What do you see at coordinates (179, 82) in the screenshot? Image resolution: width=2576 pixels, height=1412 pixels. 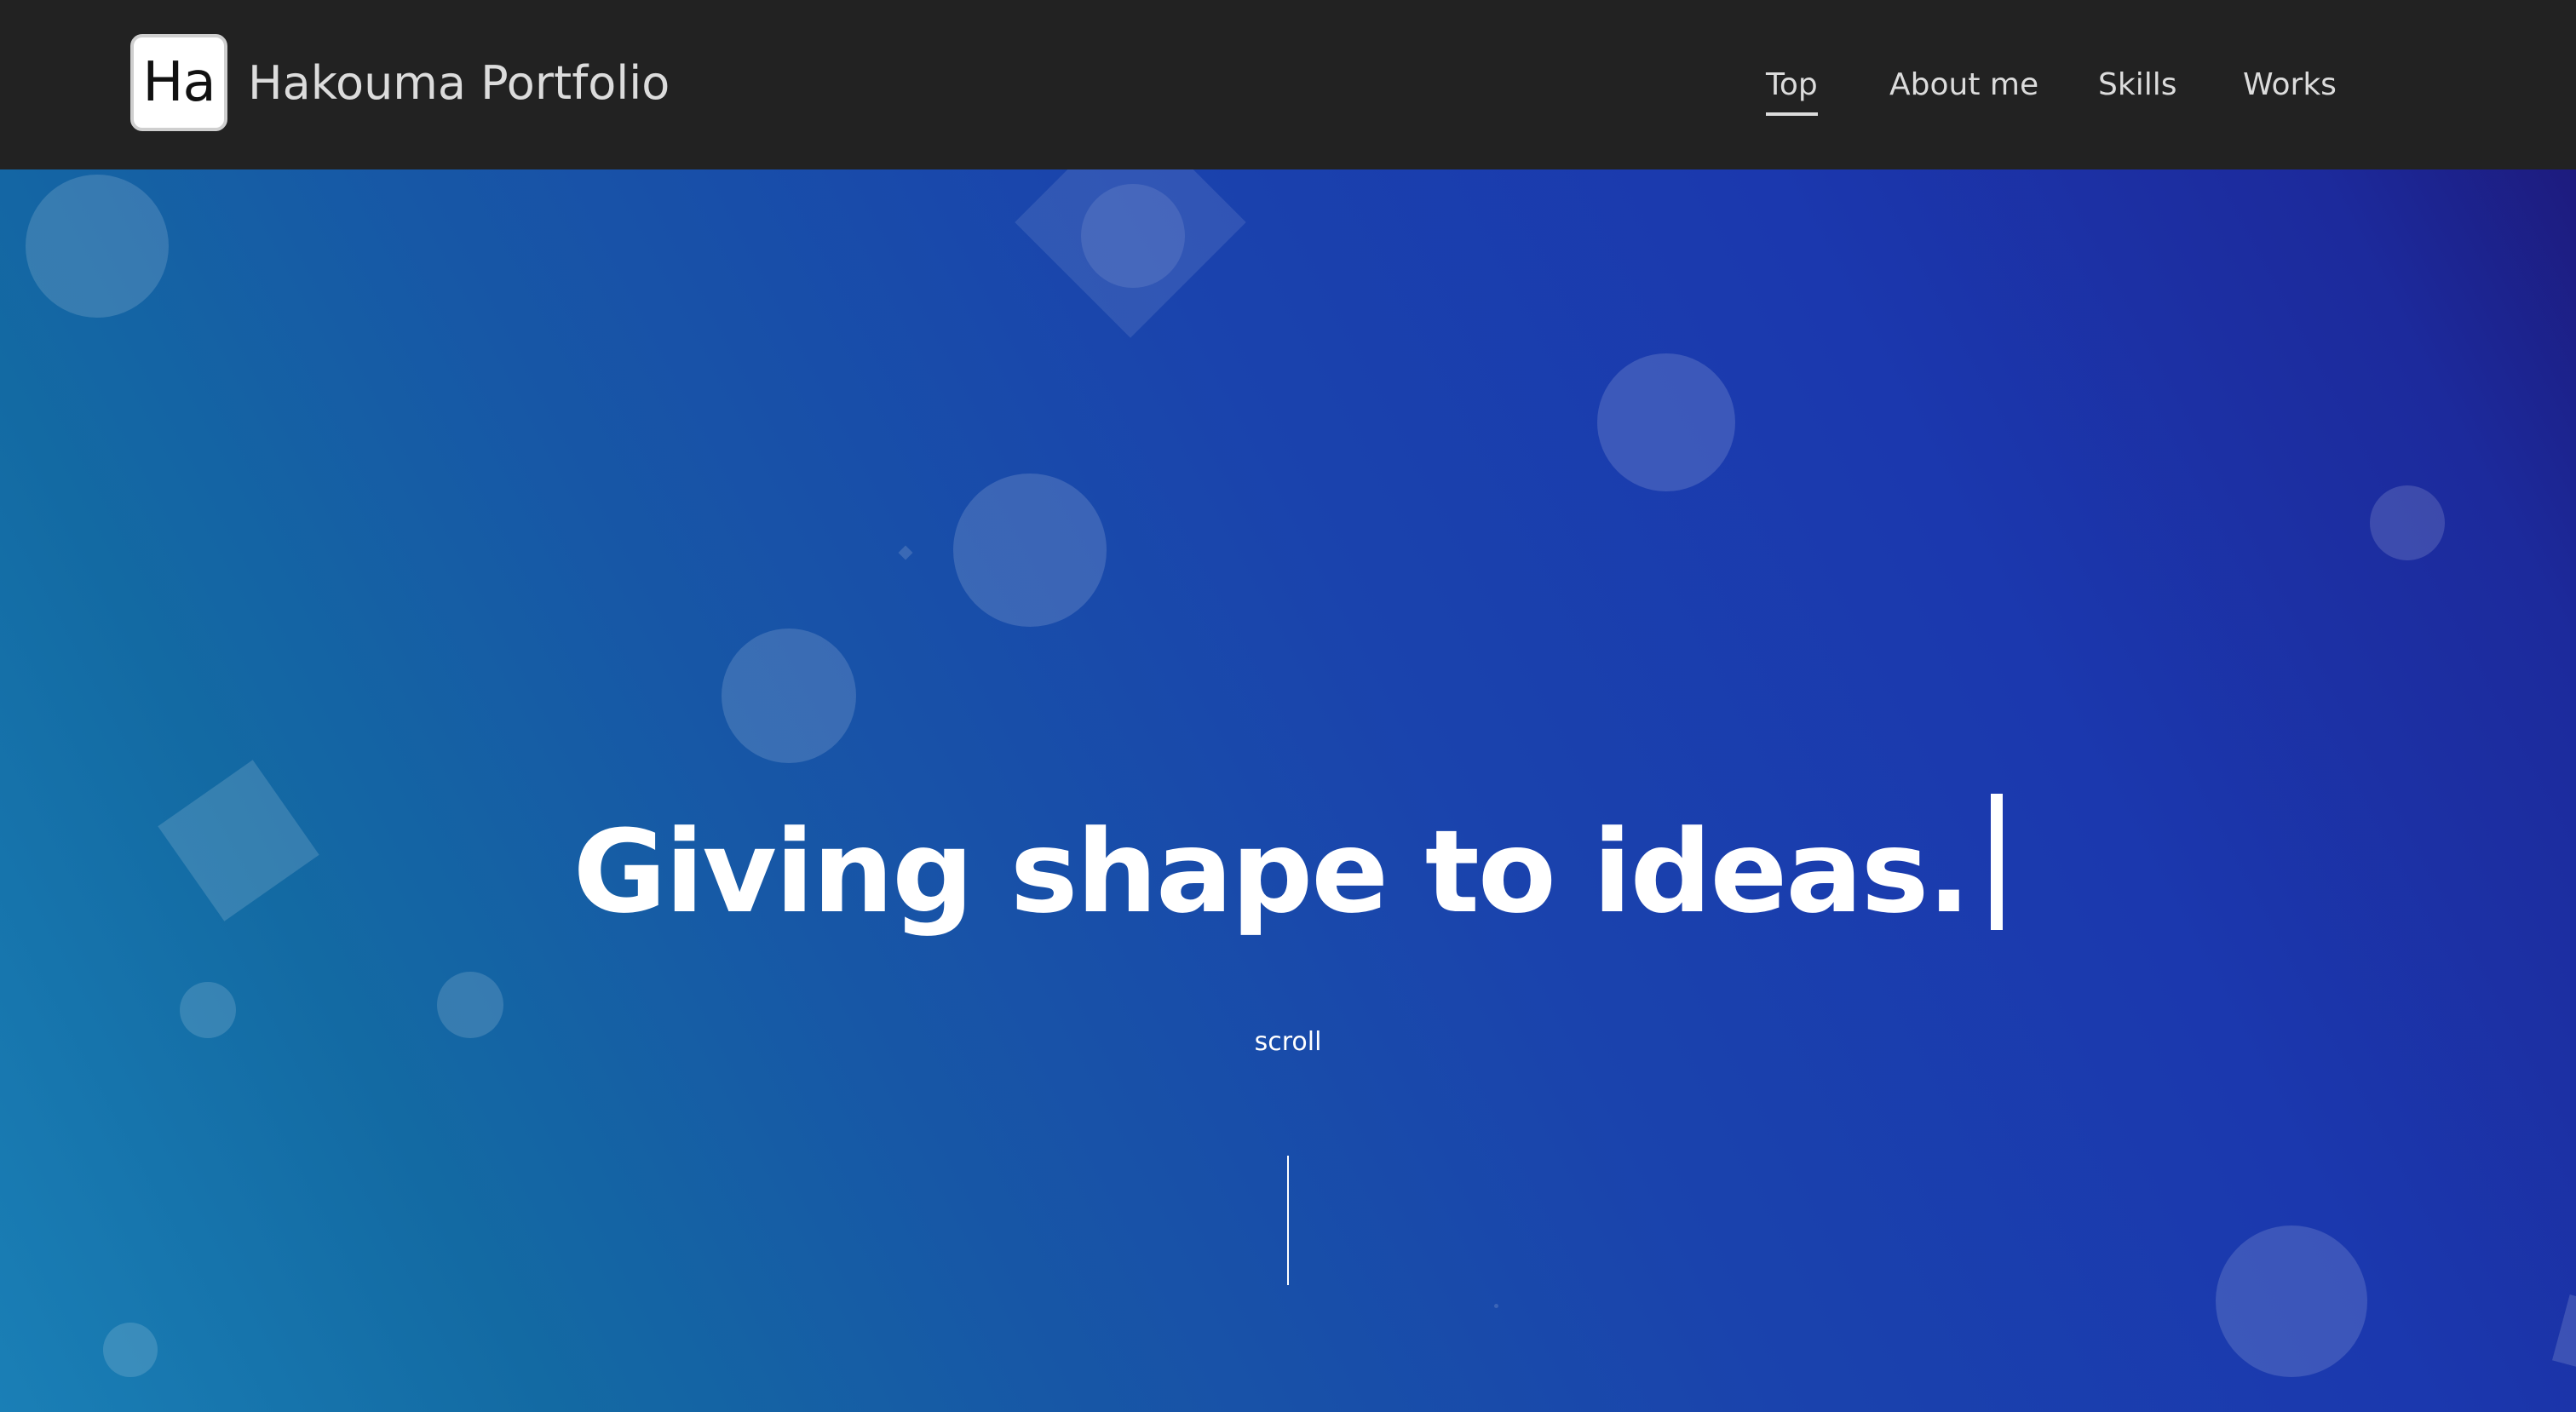 I see `site-logo: Ha` at bounding box center [179, 82].